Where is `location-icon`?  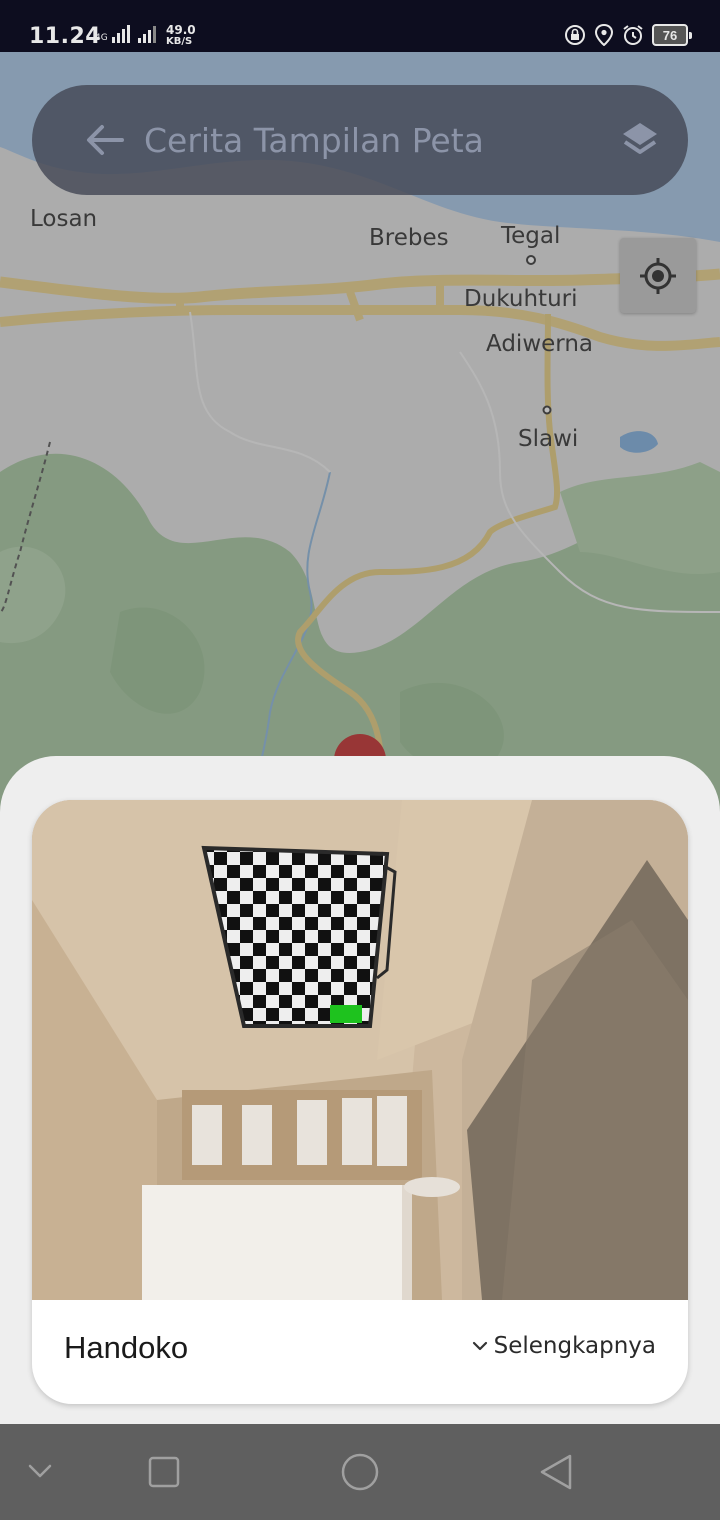
location-icon is located at coordinates (604, 35).